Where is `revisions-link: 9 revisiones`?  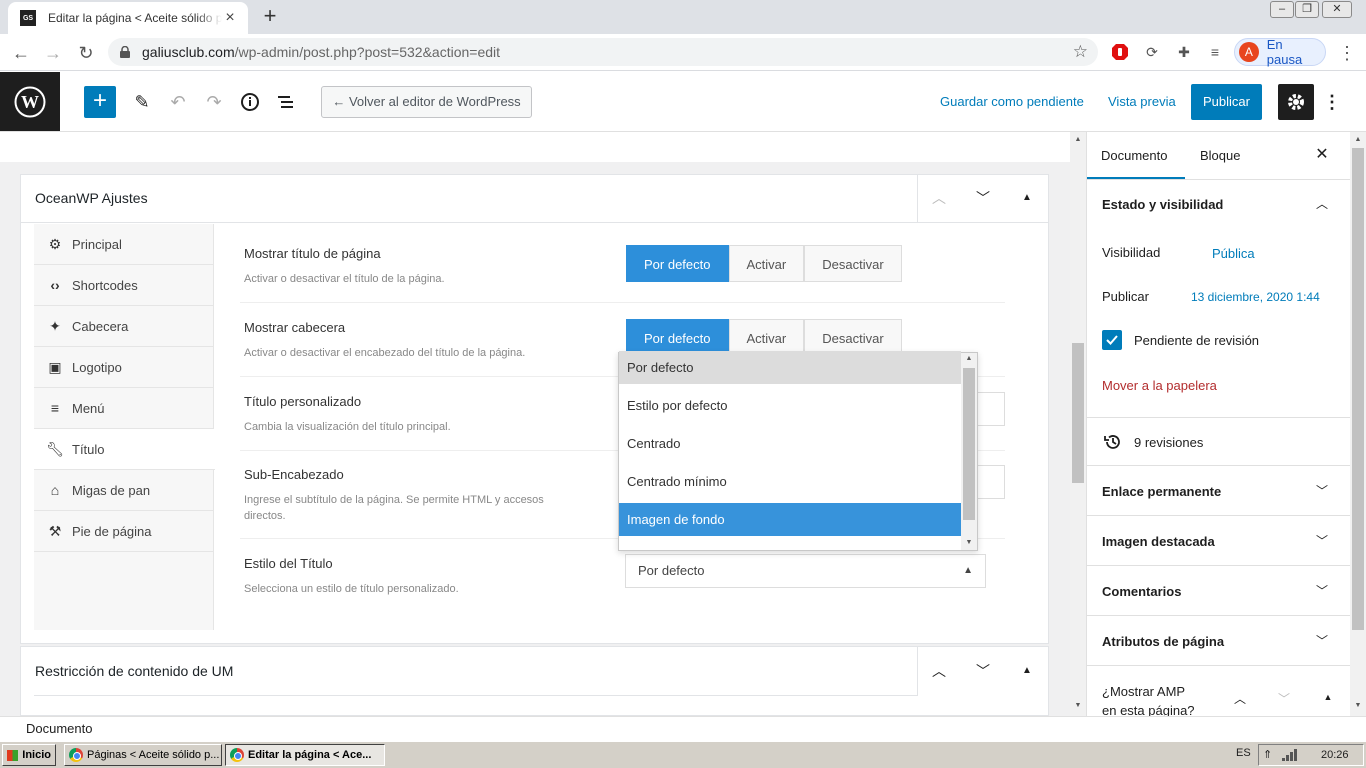 revisions-link: 9 revisiones is located at coordinates (1168, 442).